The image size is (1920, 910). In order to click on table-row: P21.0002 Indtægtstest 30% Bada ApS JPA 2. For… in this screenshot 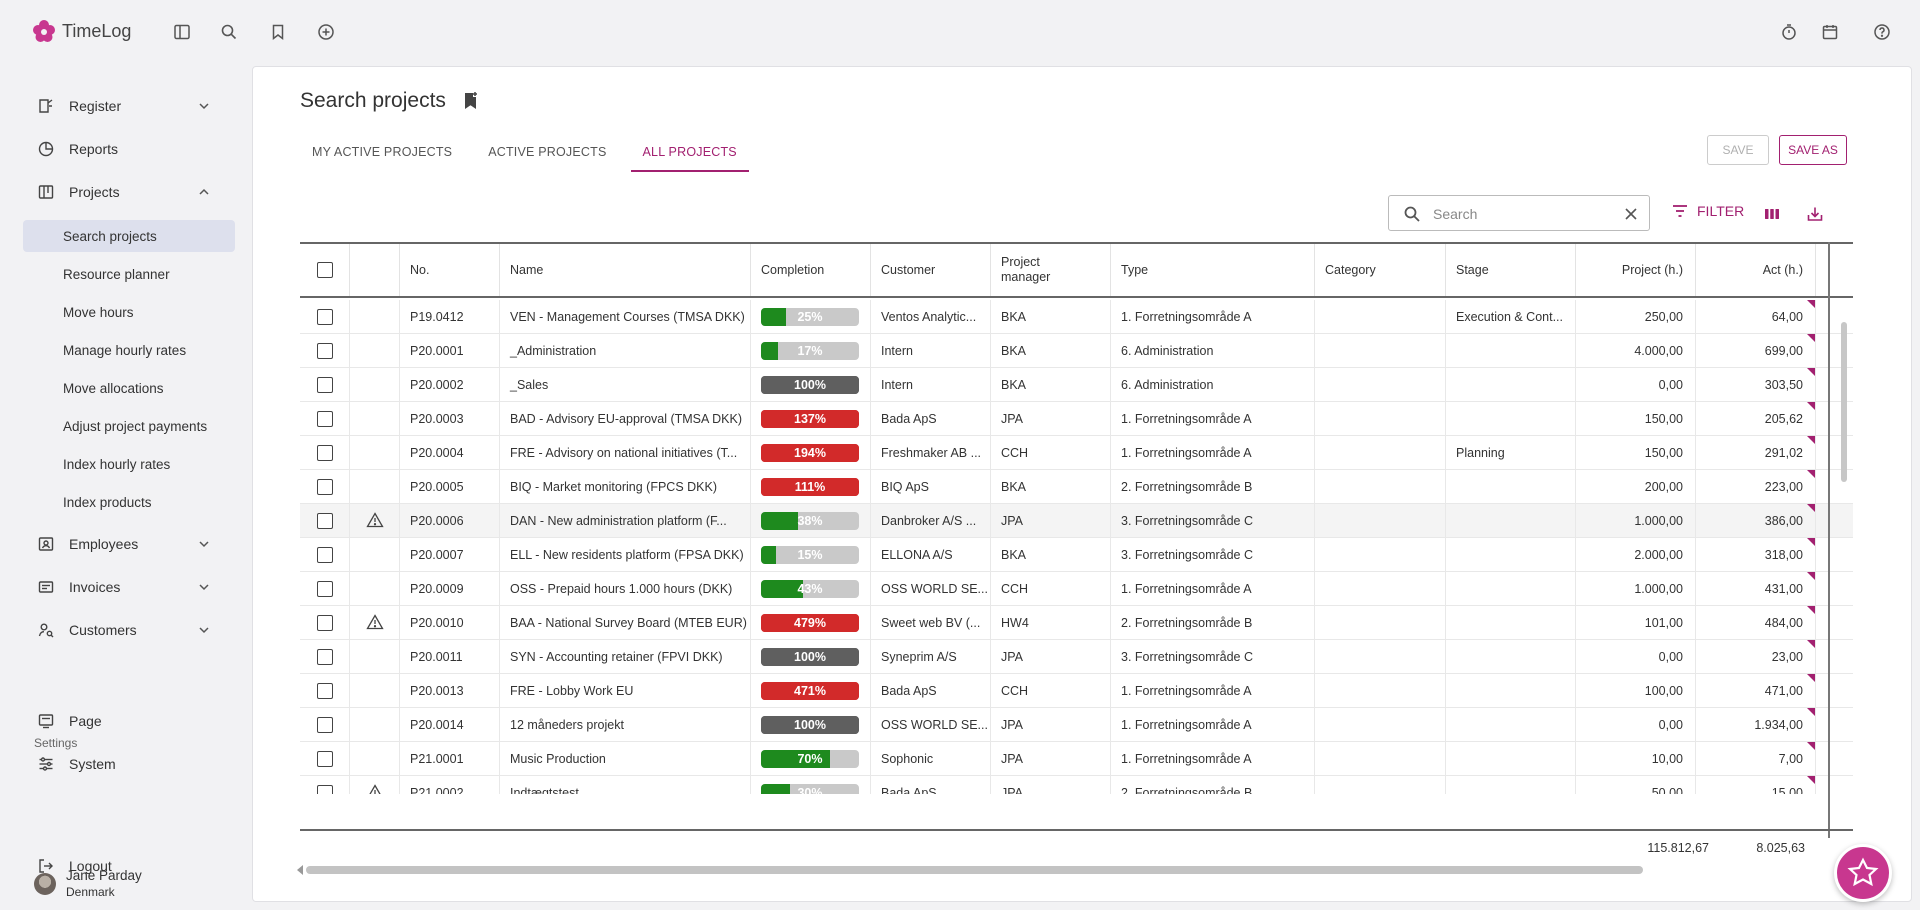, I will do `click(1076, 785)`.